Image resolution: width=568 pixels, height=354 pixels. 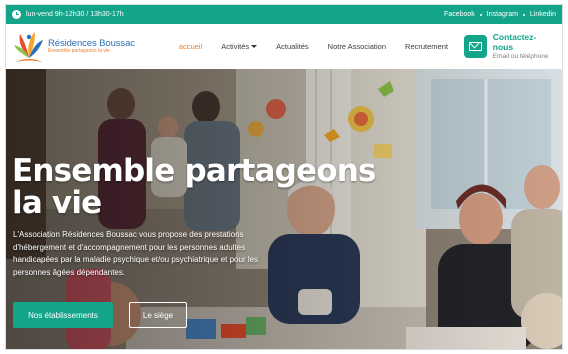 What do you see at coordinates (475, 46) in the screenshot?
I see `mail-icon` at bounding box center [475, 46].